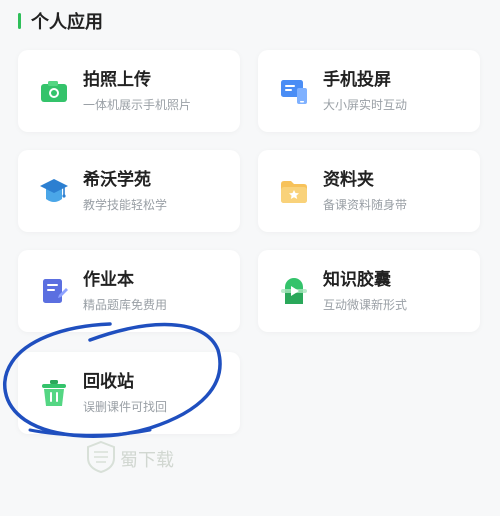 The image size is (500, 516). What do you see at coordinates (101, 457) in the screenshot?
I see `watermark-shield-logo` at bounding box center [101, 457].